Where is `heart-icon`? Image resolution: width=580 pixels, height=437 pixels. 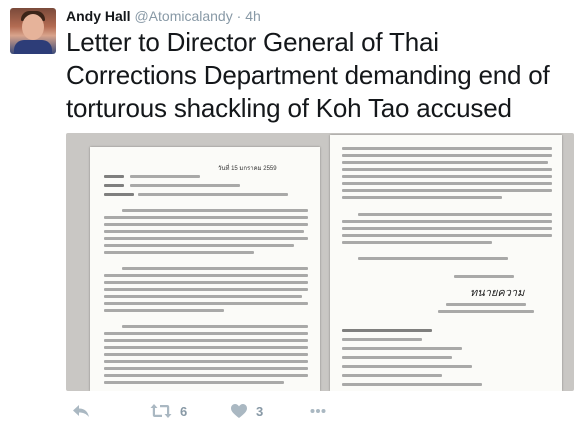 heart-icon is located at coordinates (239, 411).